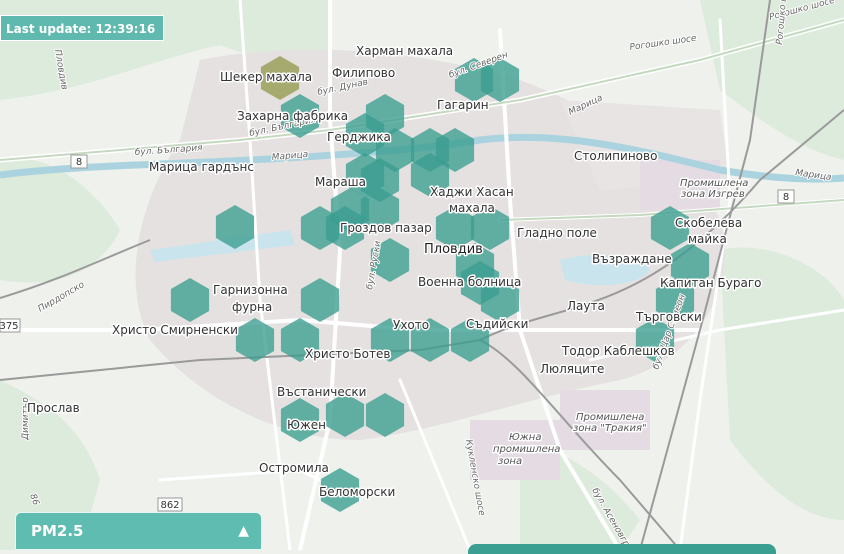 Image resolution: width=844 pixels, height=554 pixels. I want to click on label-uhoto: Ухото, so click(411, 325).